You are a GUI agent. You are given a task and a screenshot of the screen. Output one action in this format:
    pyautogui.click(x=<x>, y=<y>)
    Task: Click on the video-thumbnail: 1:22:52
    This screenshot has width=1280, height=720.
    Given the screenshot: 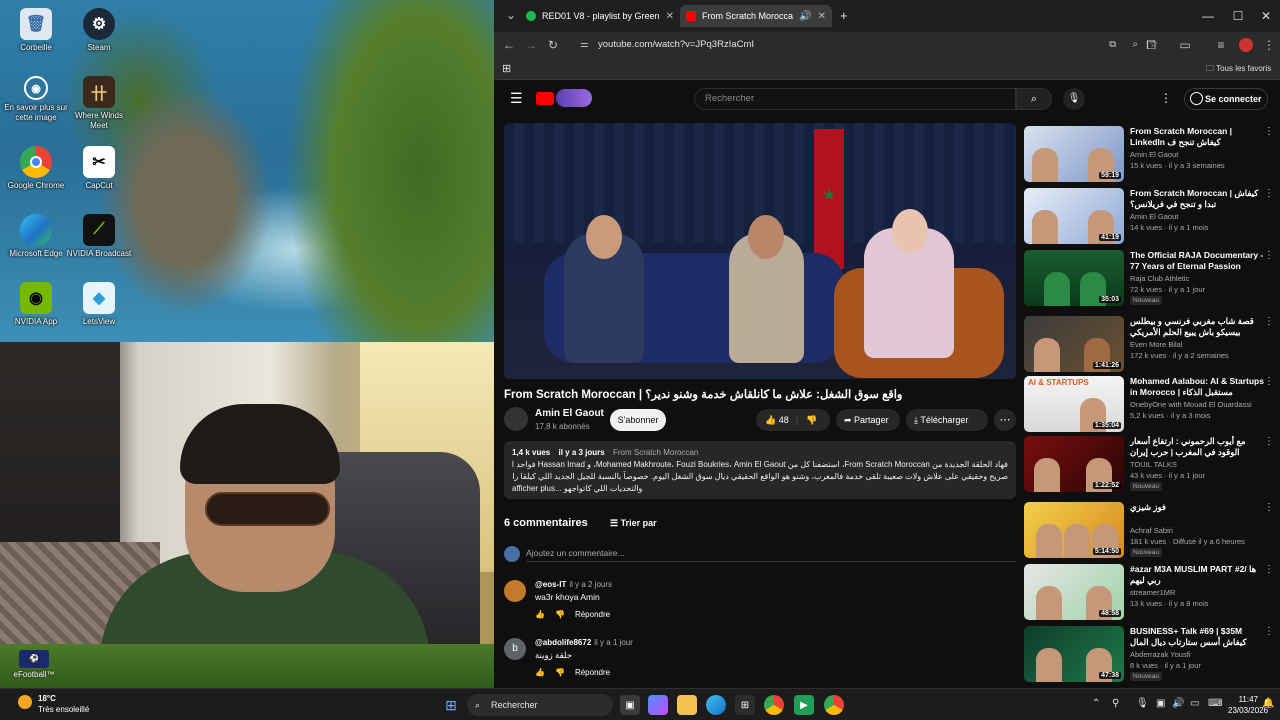 What is the action you would take?
    pyautogui.click(x=1074, y=464)
    